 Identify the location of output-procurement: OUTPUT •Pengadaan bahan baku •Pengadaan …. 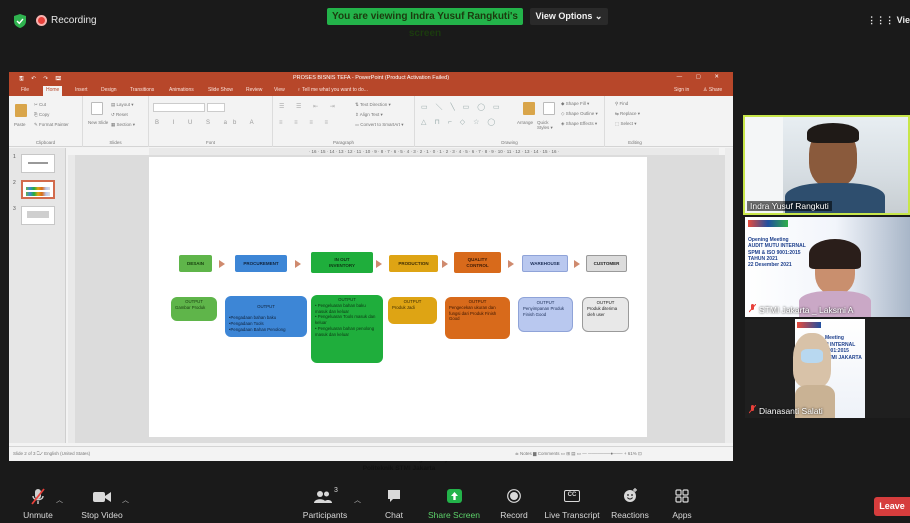
(266, 316).